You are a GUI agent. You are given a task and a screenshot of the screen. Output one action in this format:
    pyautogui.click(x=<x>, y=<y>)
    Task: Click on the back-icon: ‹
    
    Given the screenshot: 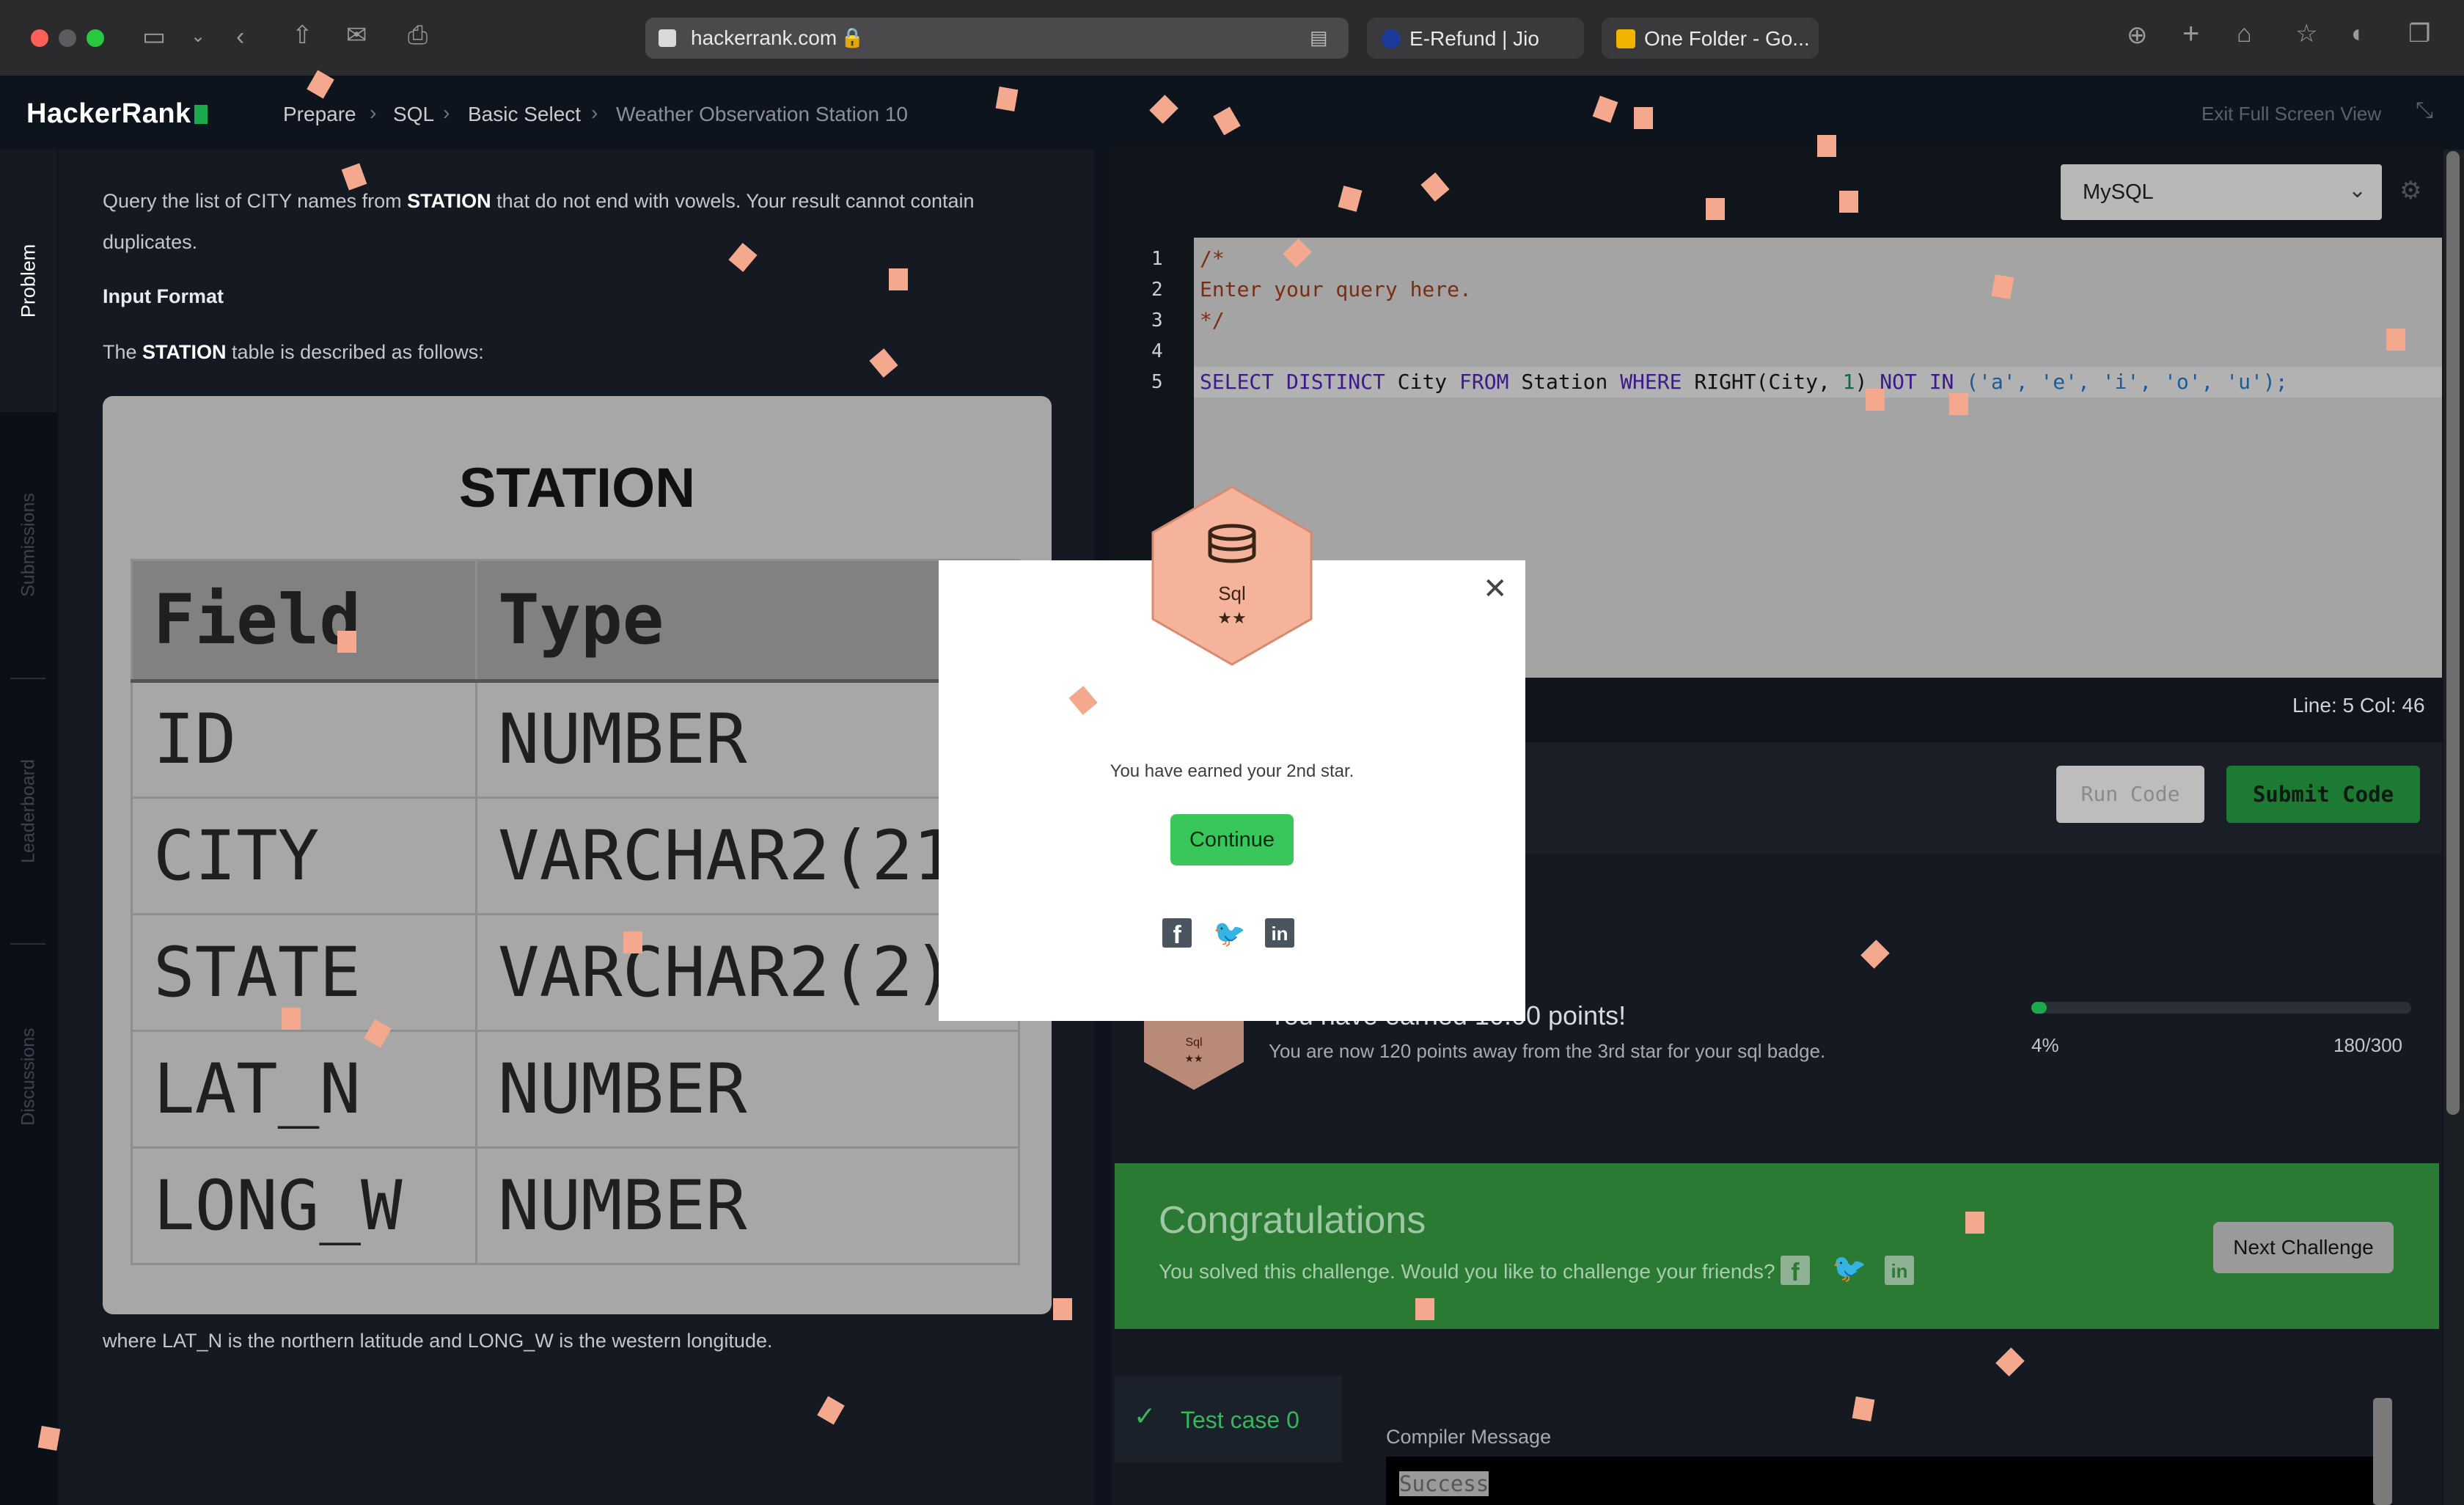 What is the action you would take?
    pyautogui.click(x=240, y=36)
    